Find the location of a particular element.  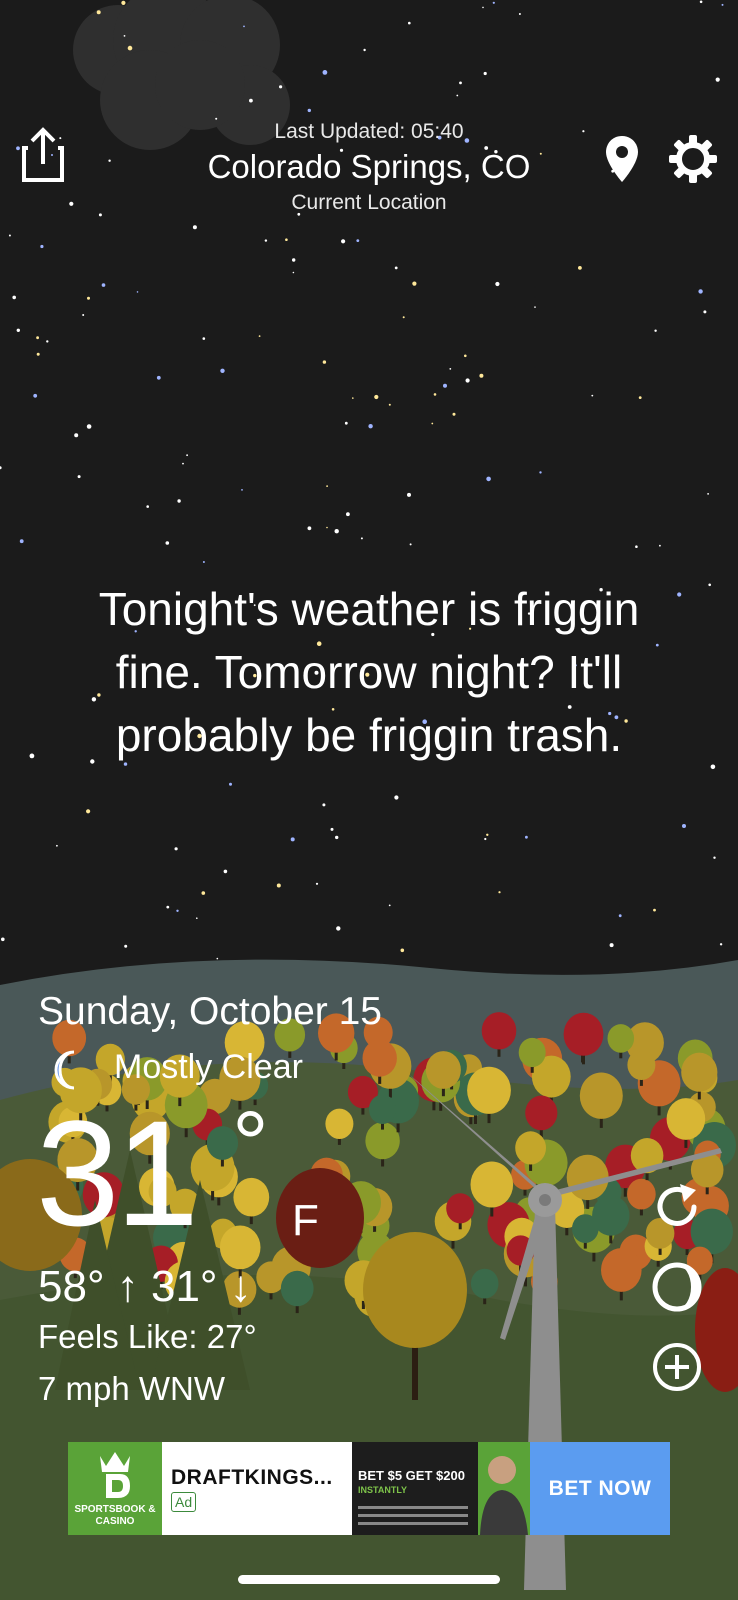

home-indicator is located at coordinates (369, 1579).